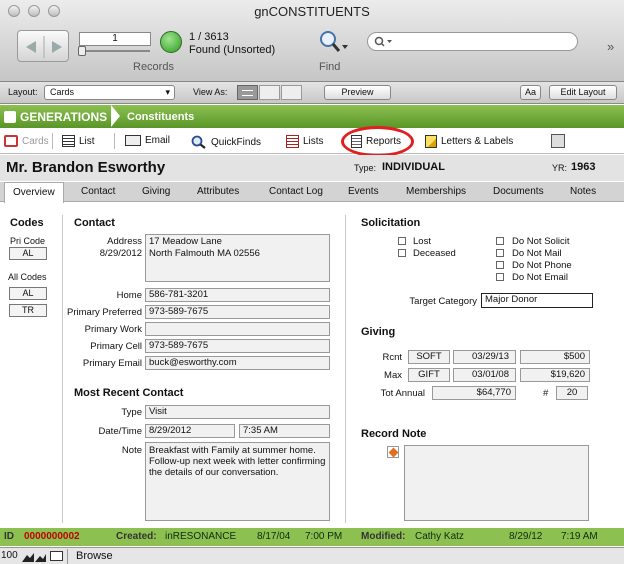 The height and width of the screenshot is (564, 624). I want to click on code-field: AL, so click(28, 293).